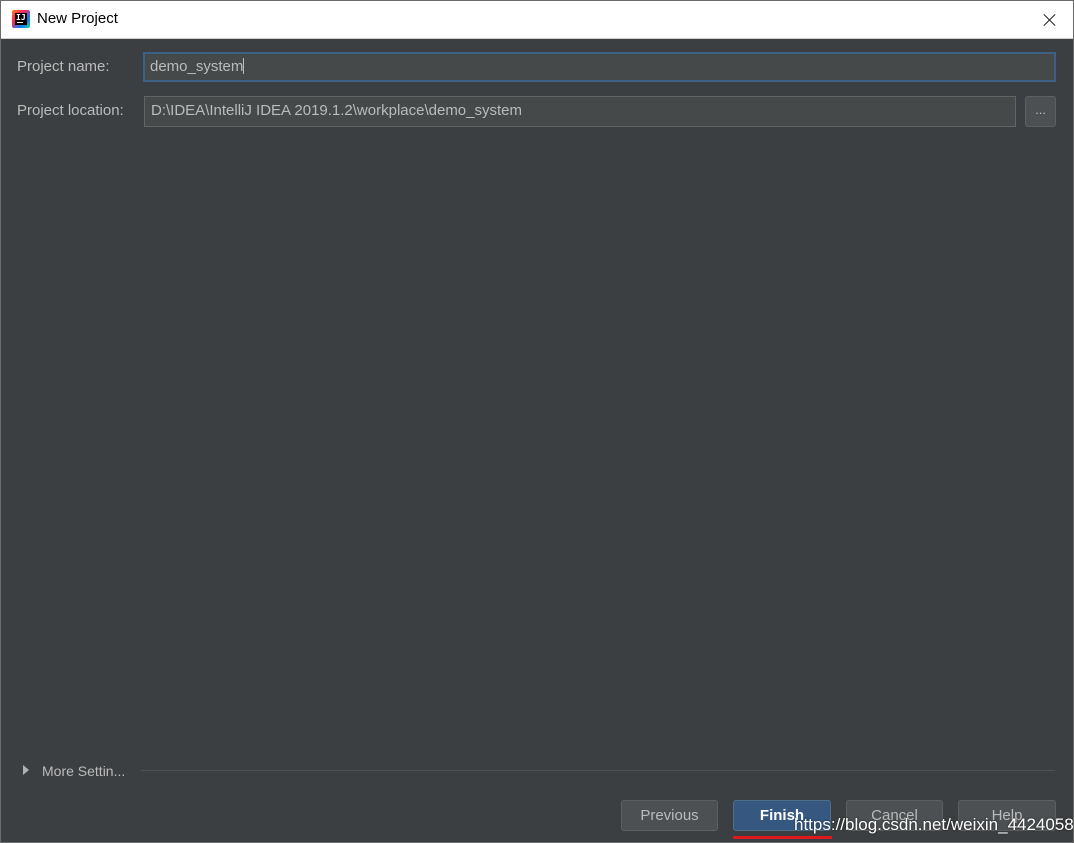 The width and height of the screenshot is (1074, 843). I want to click on project-name-value: demo_system, so click(197, 66).